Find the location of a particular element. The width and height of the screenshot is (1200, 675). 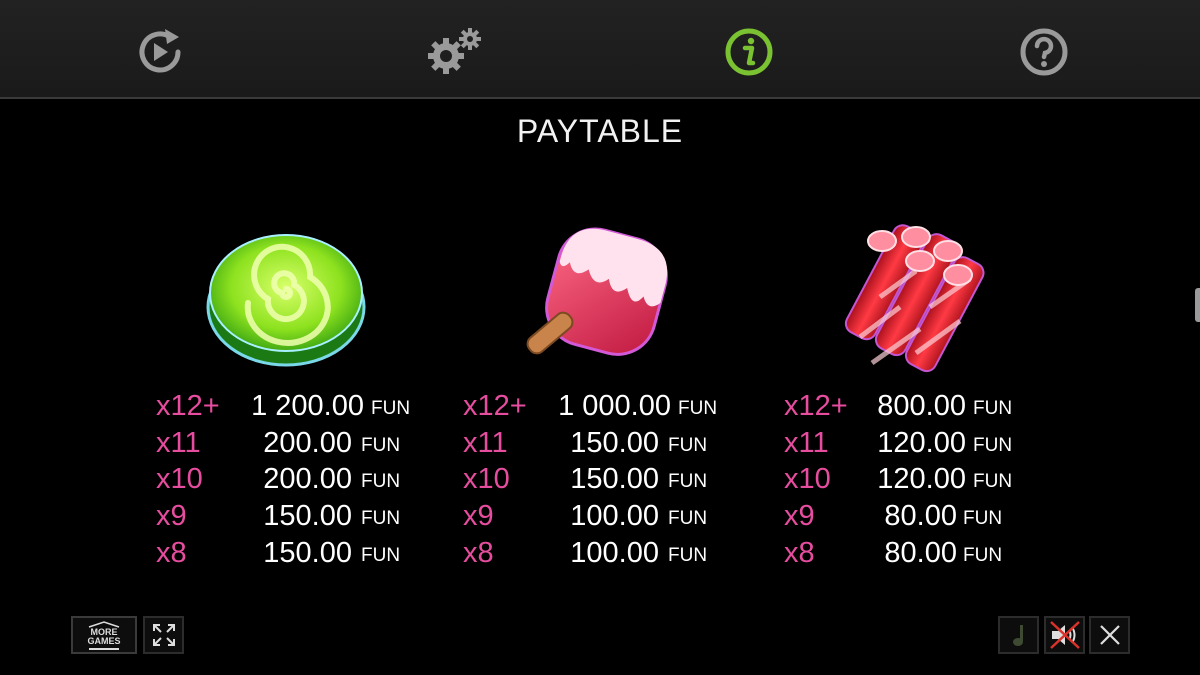

pay-row: x9 80.00 FUN is located at coordinates (901, 516).